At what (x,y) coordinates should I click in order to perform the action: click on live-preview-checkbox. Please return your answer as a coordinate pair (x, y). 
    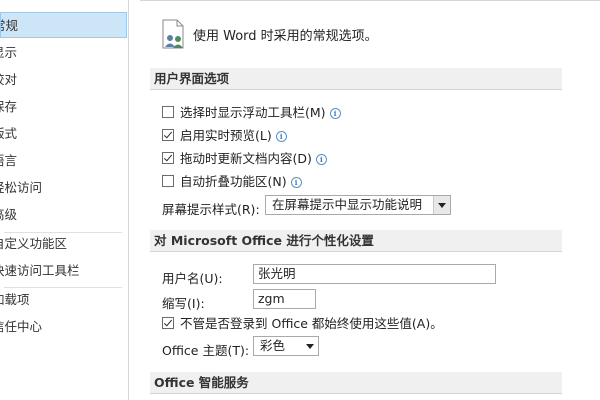
    Looking at the image, I should click on (168, 135).